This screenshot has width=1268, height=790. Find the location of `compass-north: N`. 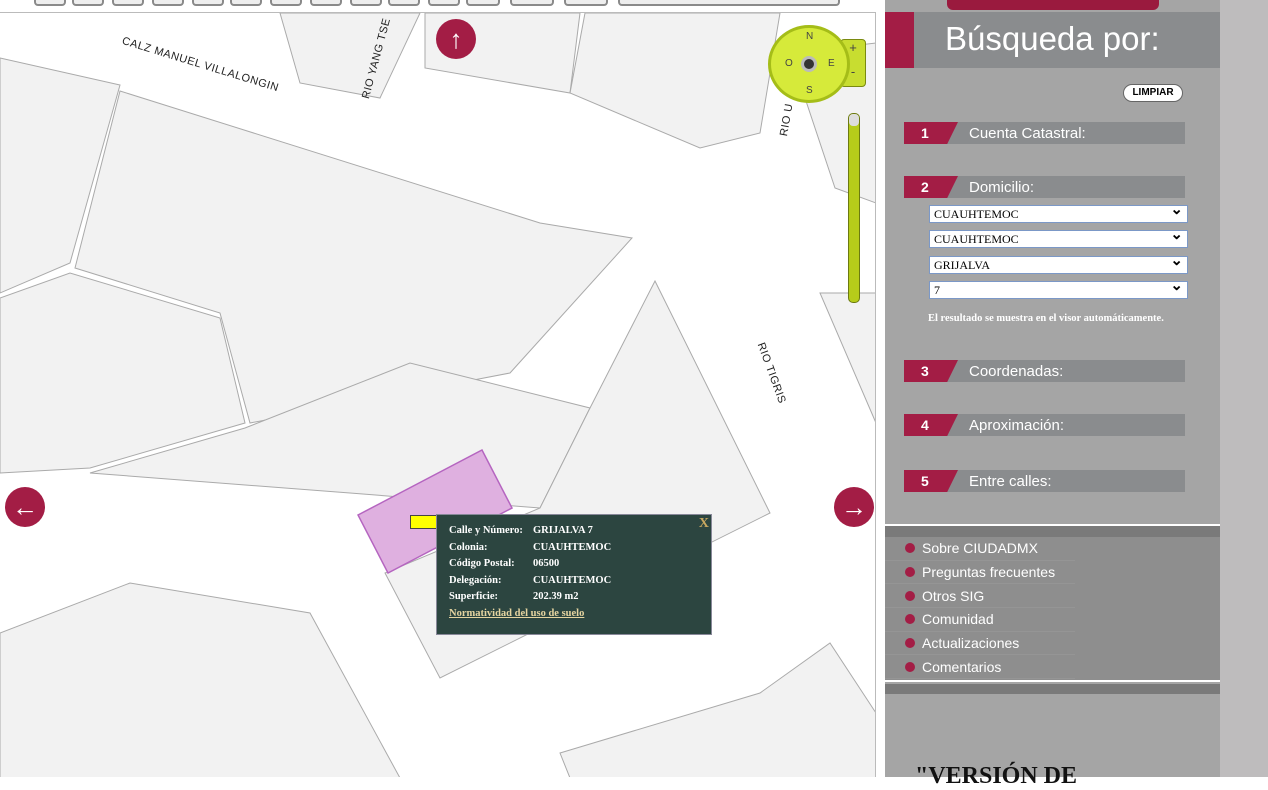

compass-north: N is located at coordinates (809, 36).